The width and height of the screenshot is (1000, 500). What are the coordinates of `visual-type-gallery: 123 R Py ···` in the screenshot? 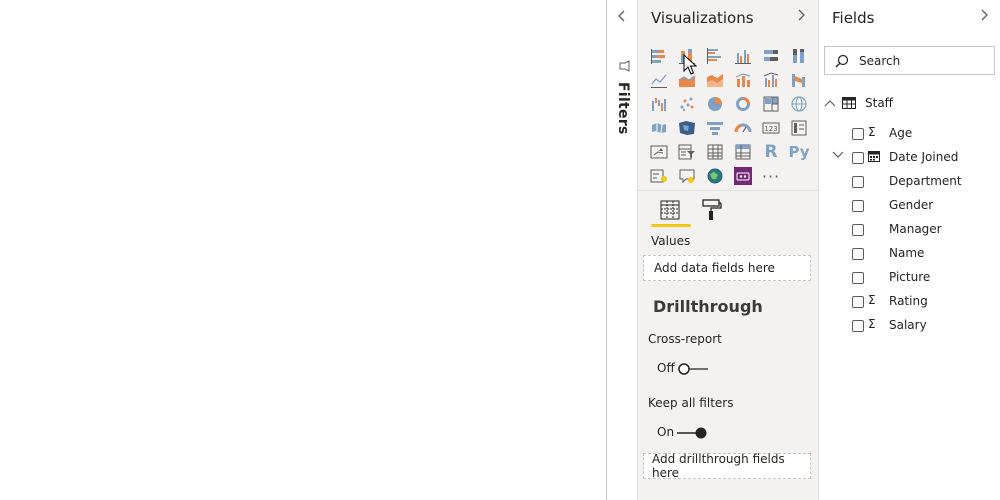 It's located at (729, 116).